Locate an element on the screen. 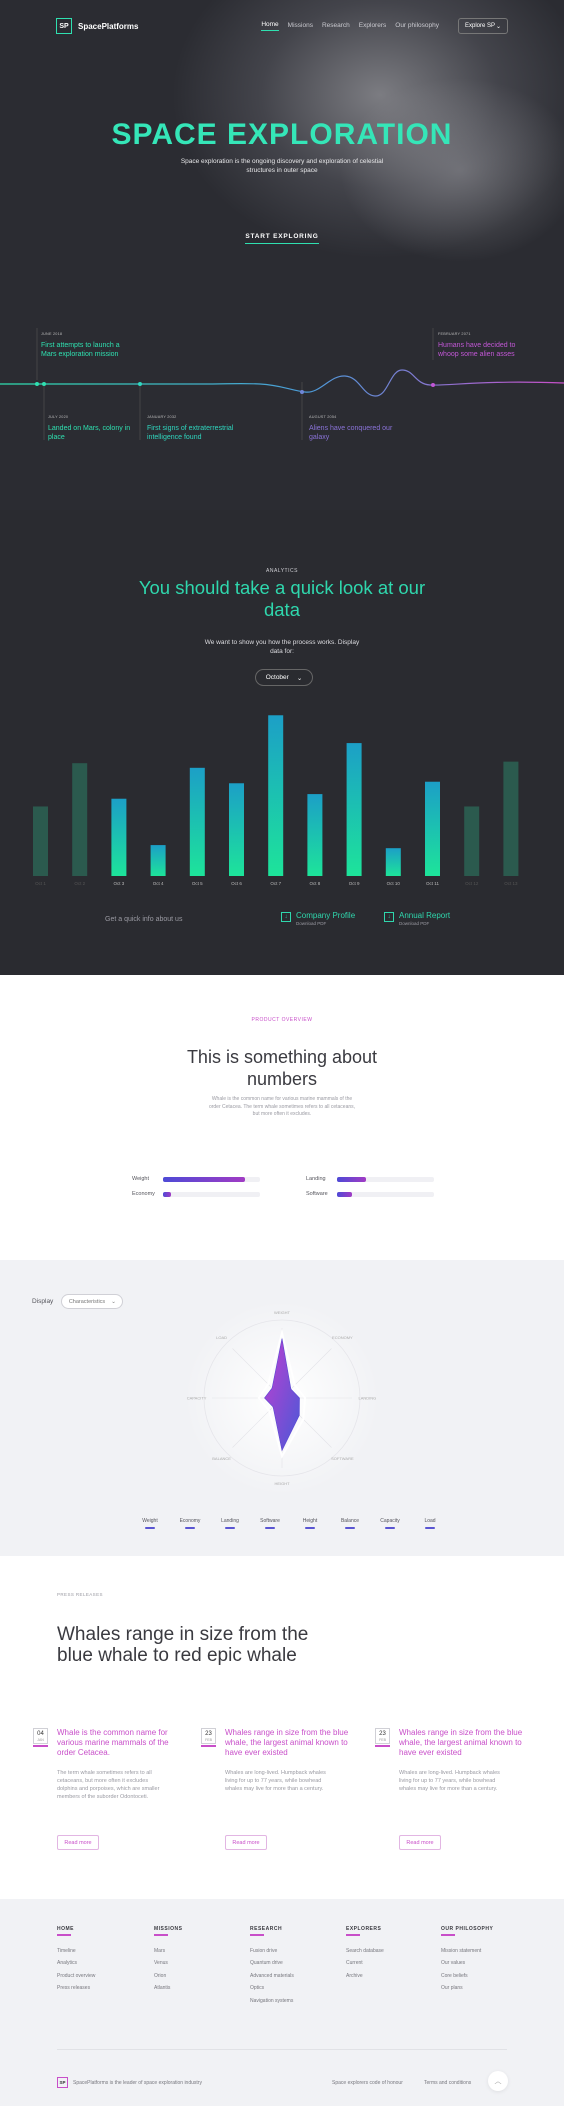  download-icon: ↓ is located at coordinates (389, 917).